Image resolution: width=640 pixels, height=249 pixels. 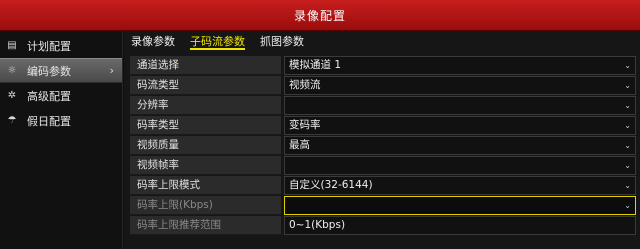 What do you see at coordinates (305, 125) in the screenshot?
I see `field-value: 变码率` at bounding box center [305, 125].